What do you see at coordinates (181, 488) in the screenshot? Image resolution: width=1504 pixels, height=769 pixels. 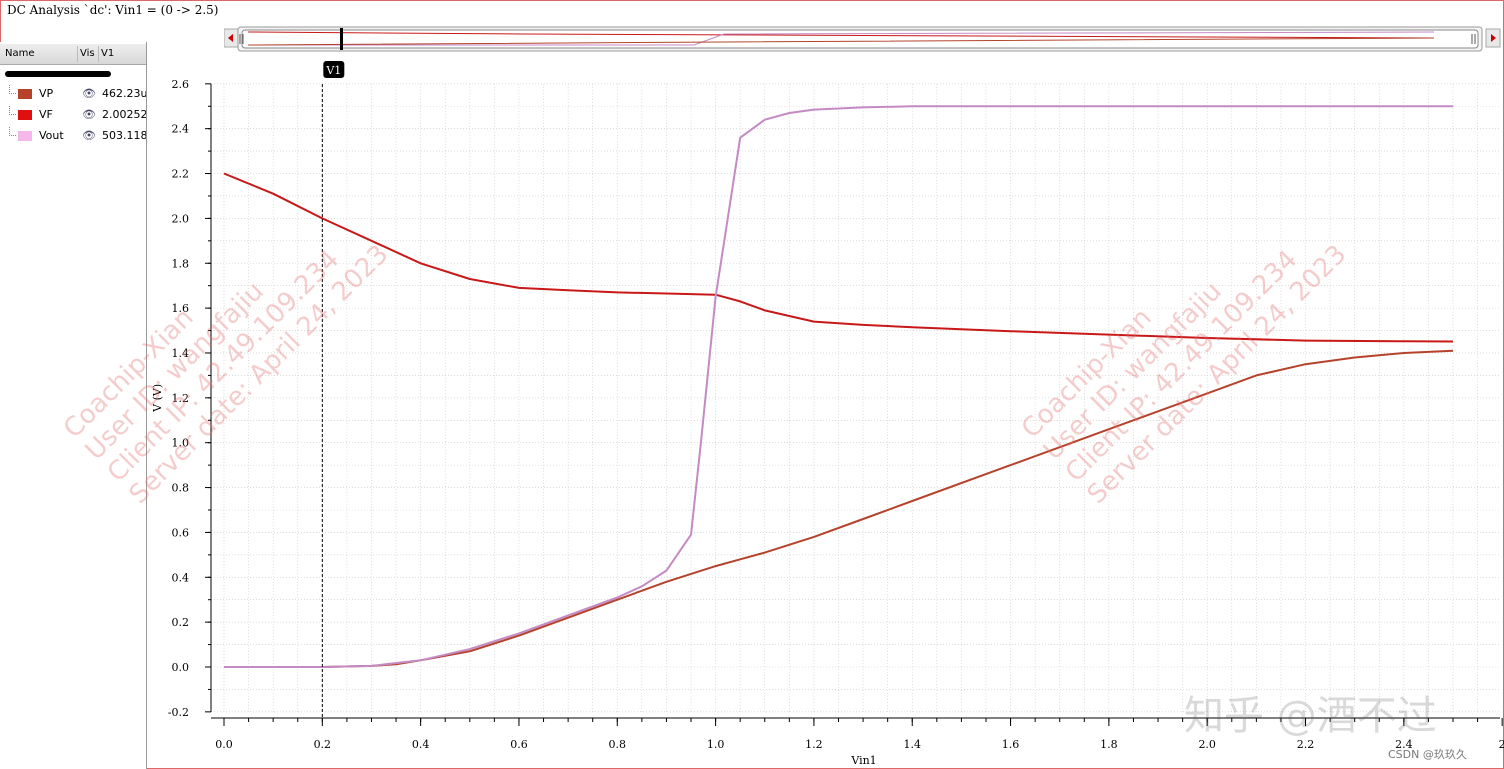 I see `y-tick-label: 0.8` at bounding box center [181, 488].